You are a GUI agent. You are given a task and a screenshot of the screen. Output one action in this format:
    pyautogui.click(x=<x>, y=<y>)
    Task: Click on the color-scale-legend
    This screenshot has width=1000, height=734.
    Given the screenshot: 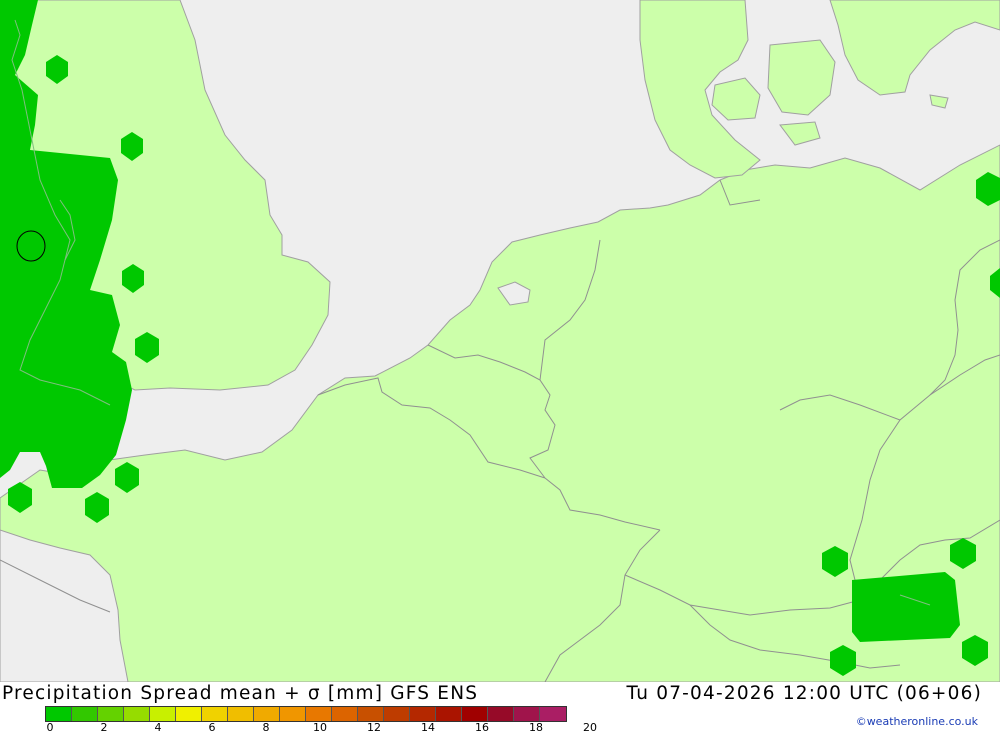 What is the action you would take?
    pyautogui.click(x=306, y=714)
    